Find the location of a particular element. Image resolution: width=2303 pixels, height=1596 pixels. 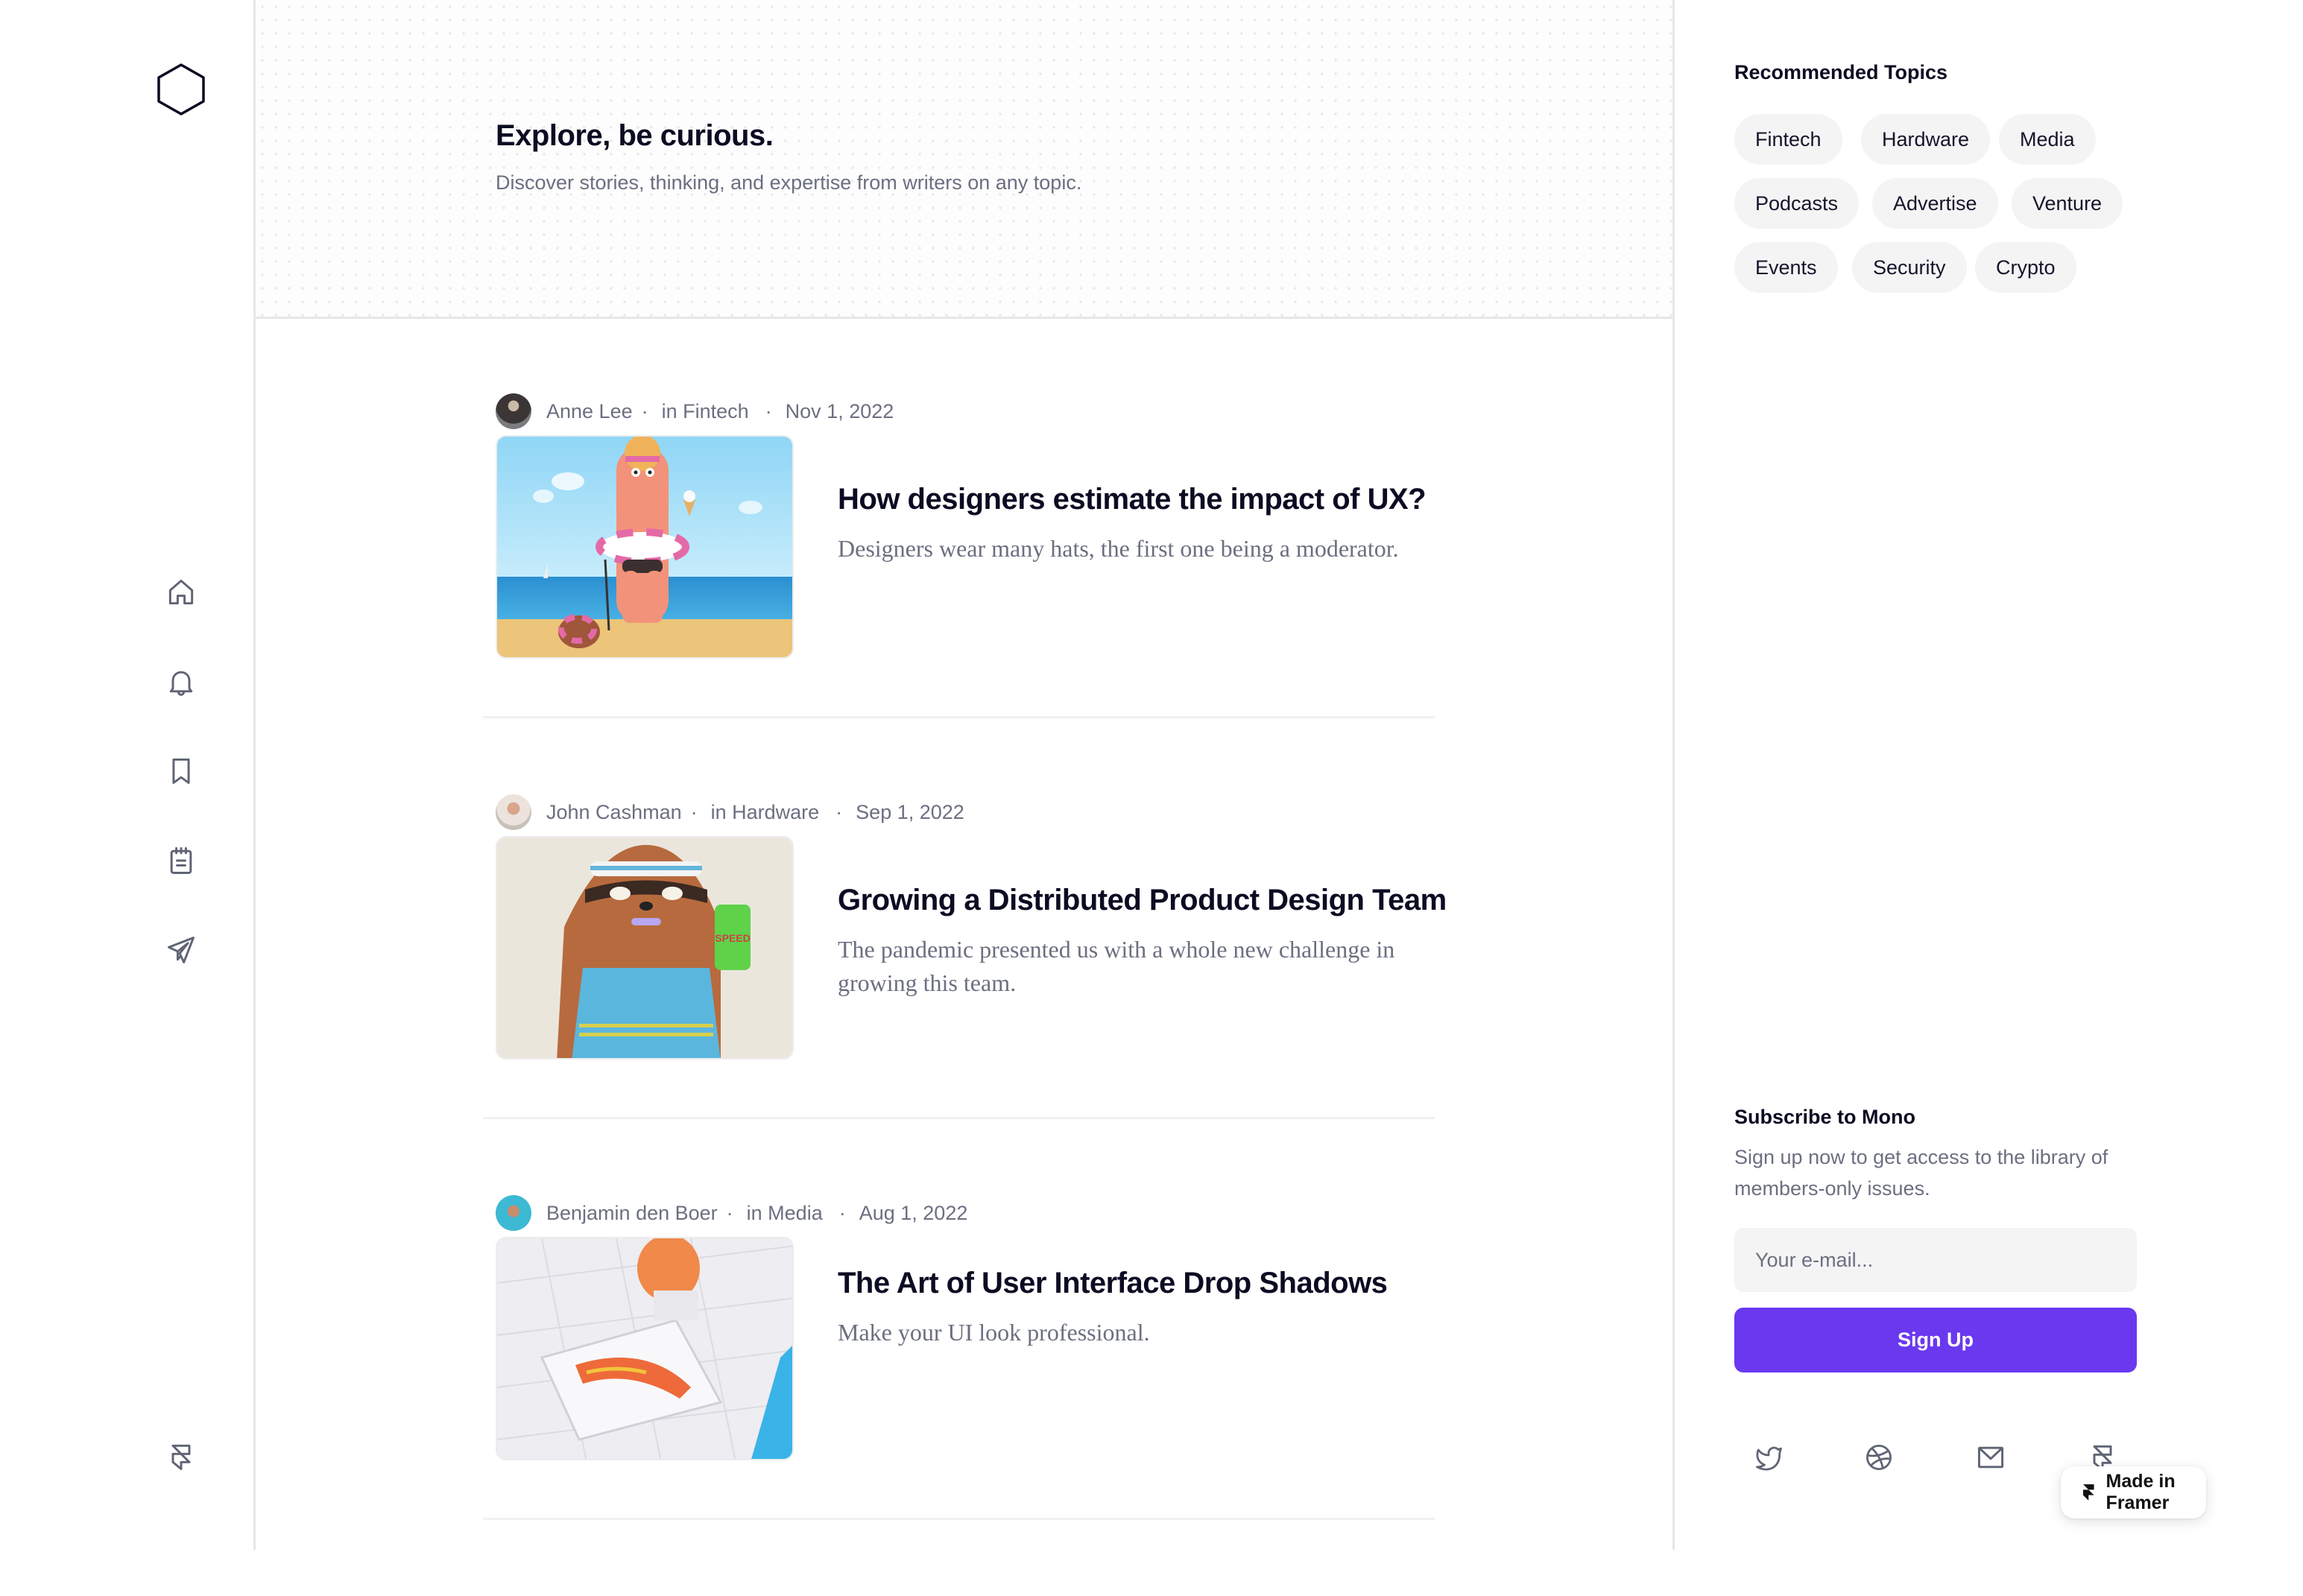

topic-chip-hardware: Hardware is located at coordinates (1926, 139).